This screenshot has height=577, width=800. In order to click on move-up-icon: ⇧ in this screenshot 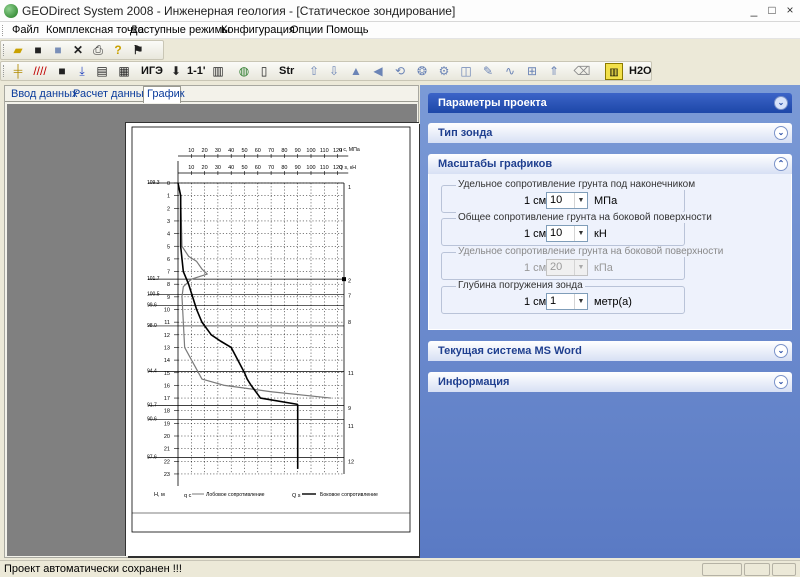, I will do `click(314, 71)`.